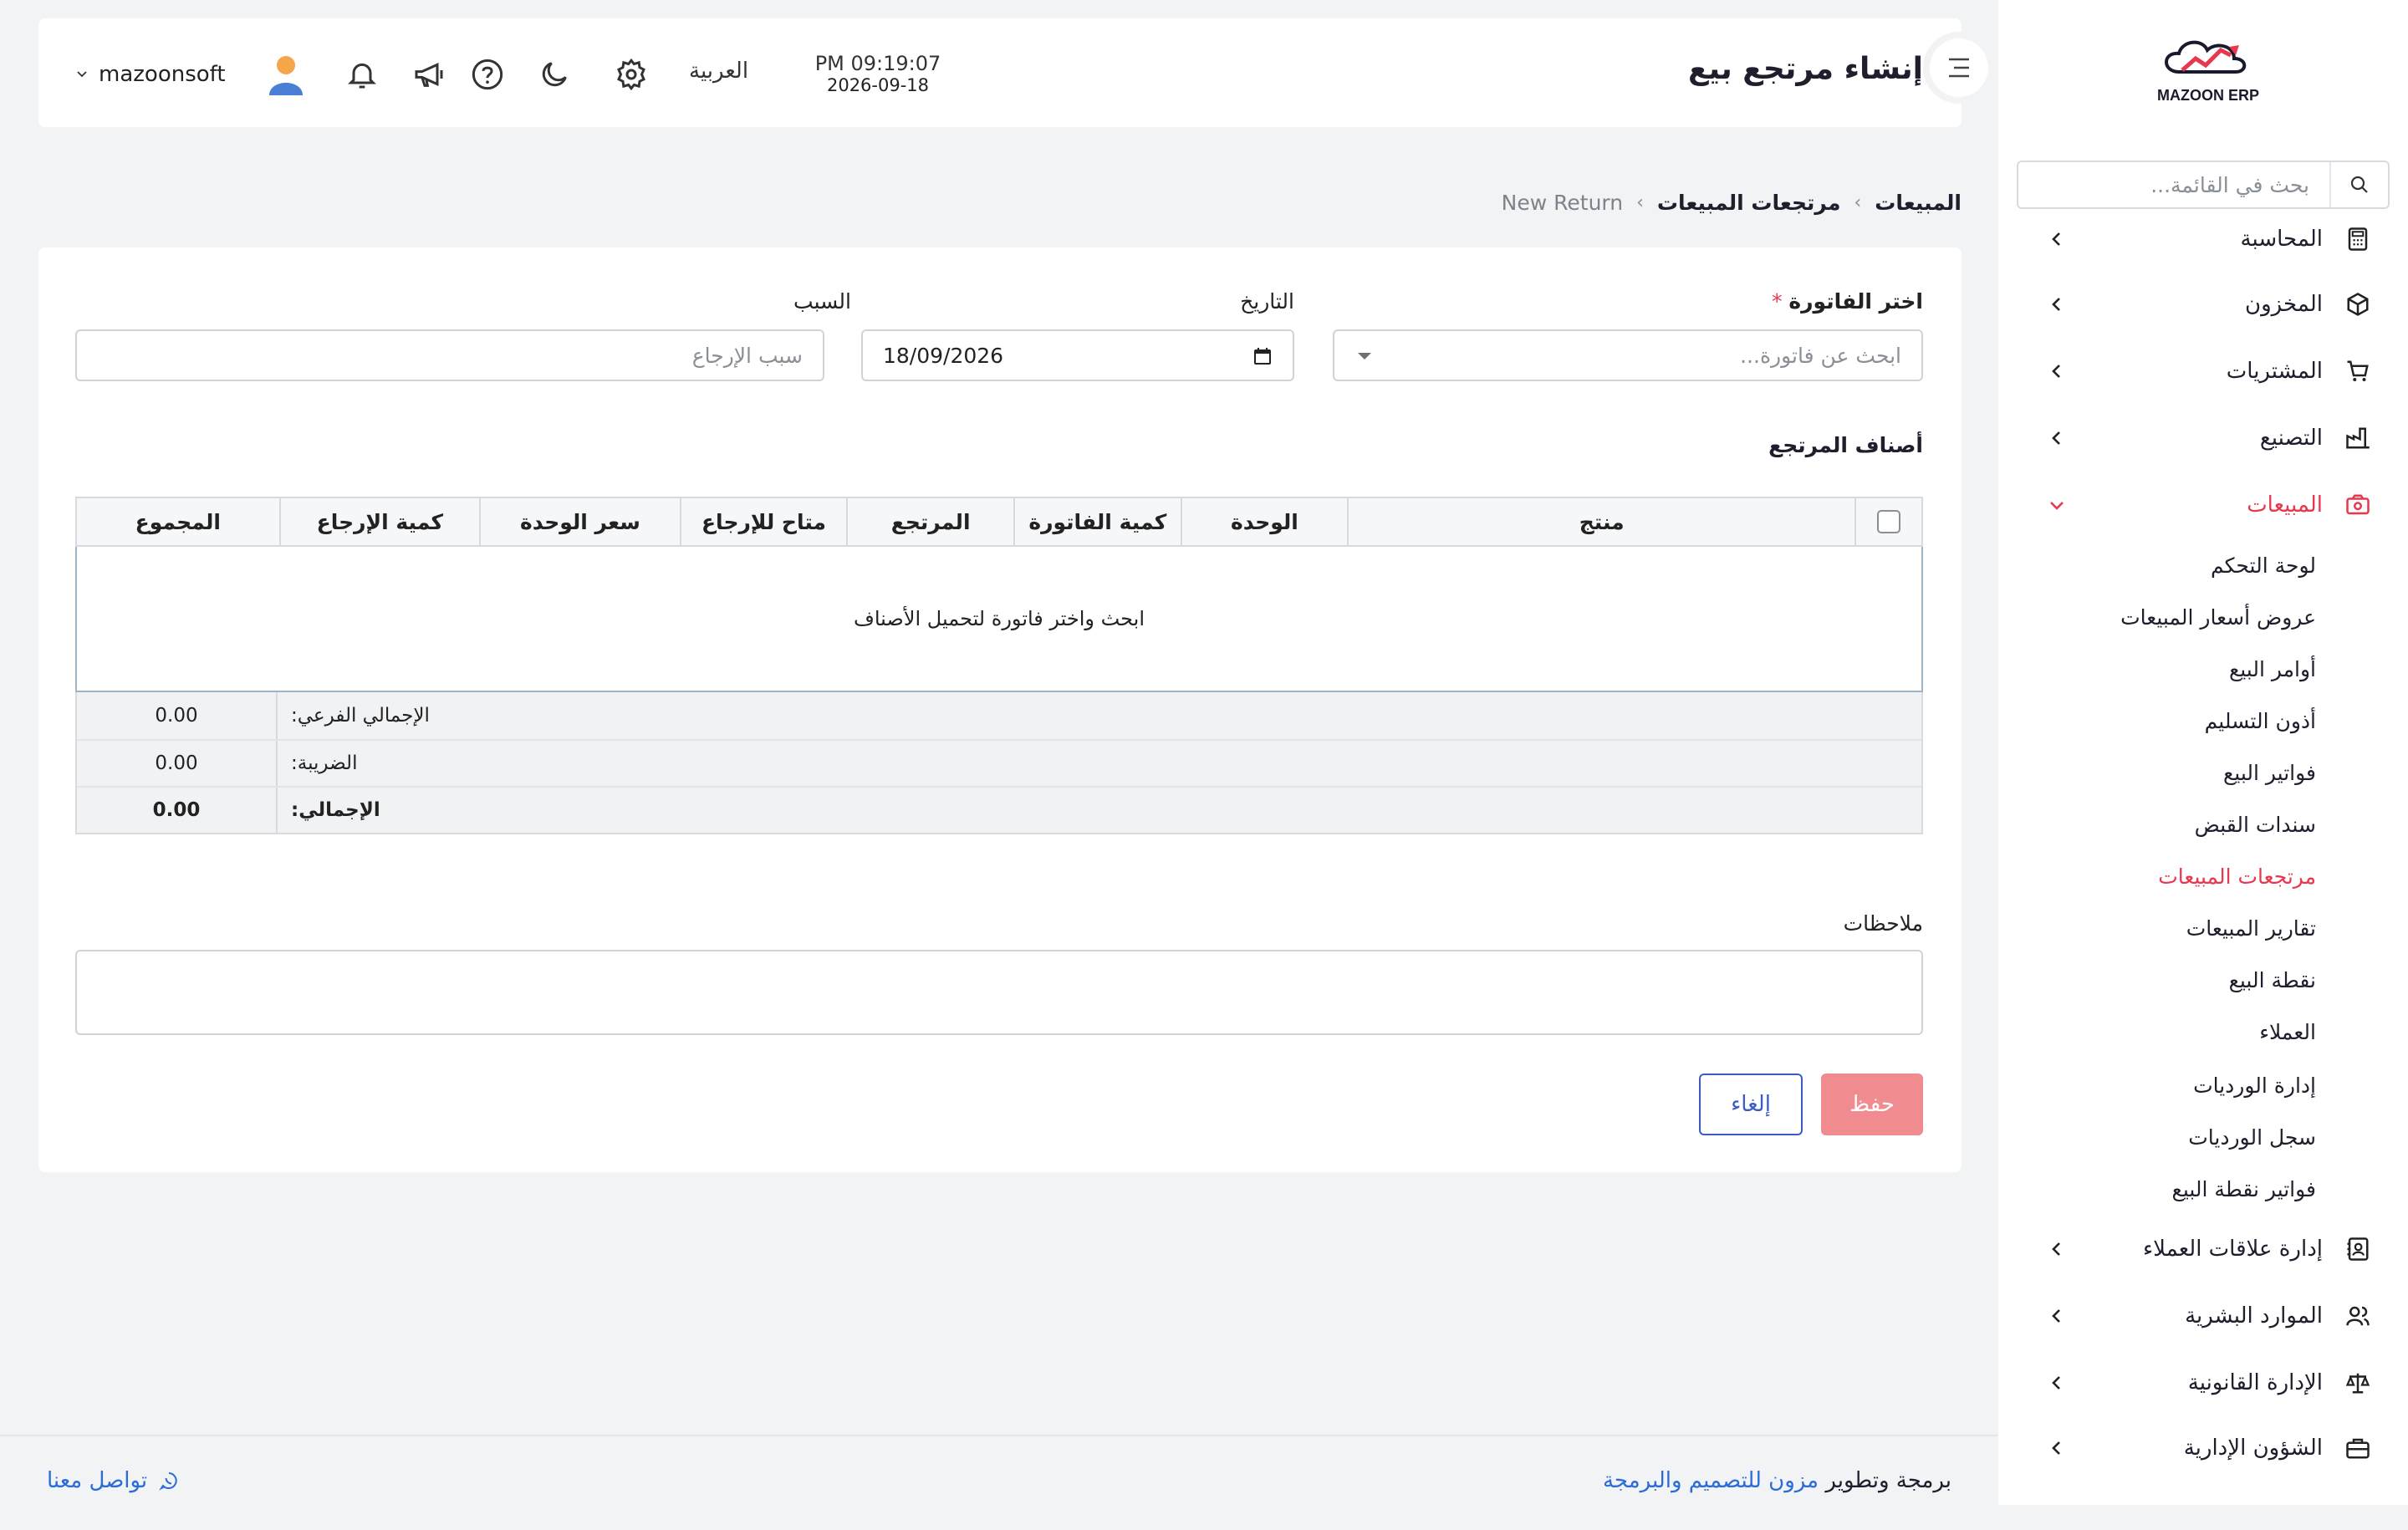 Image resolution: width=2408 pixels, height=1530 pixels. What do you see at coordinates (1872, 1104) in the screenshot?
I see `save-button: حفظ` at bounding box center [1872, 1104].